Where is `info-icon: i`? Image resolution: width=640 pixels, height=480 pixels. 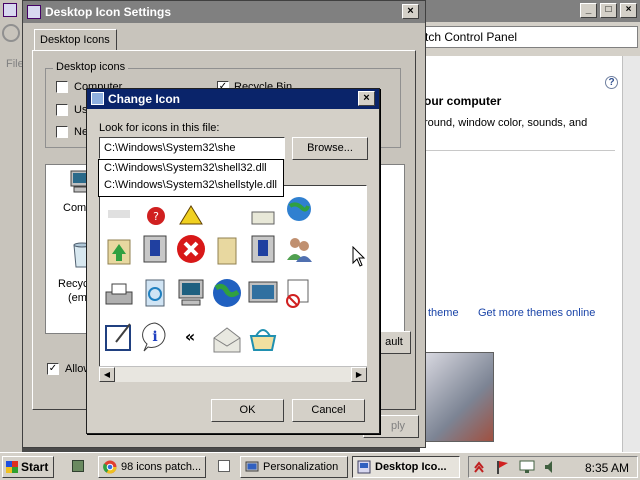 info-icon: i is located at coordinates (155, 337).